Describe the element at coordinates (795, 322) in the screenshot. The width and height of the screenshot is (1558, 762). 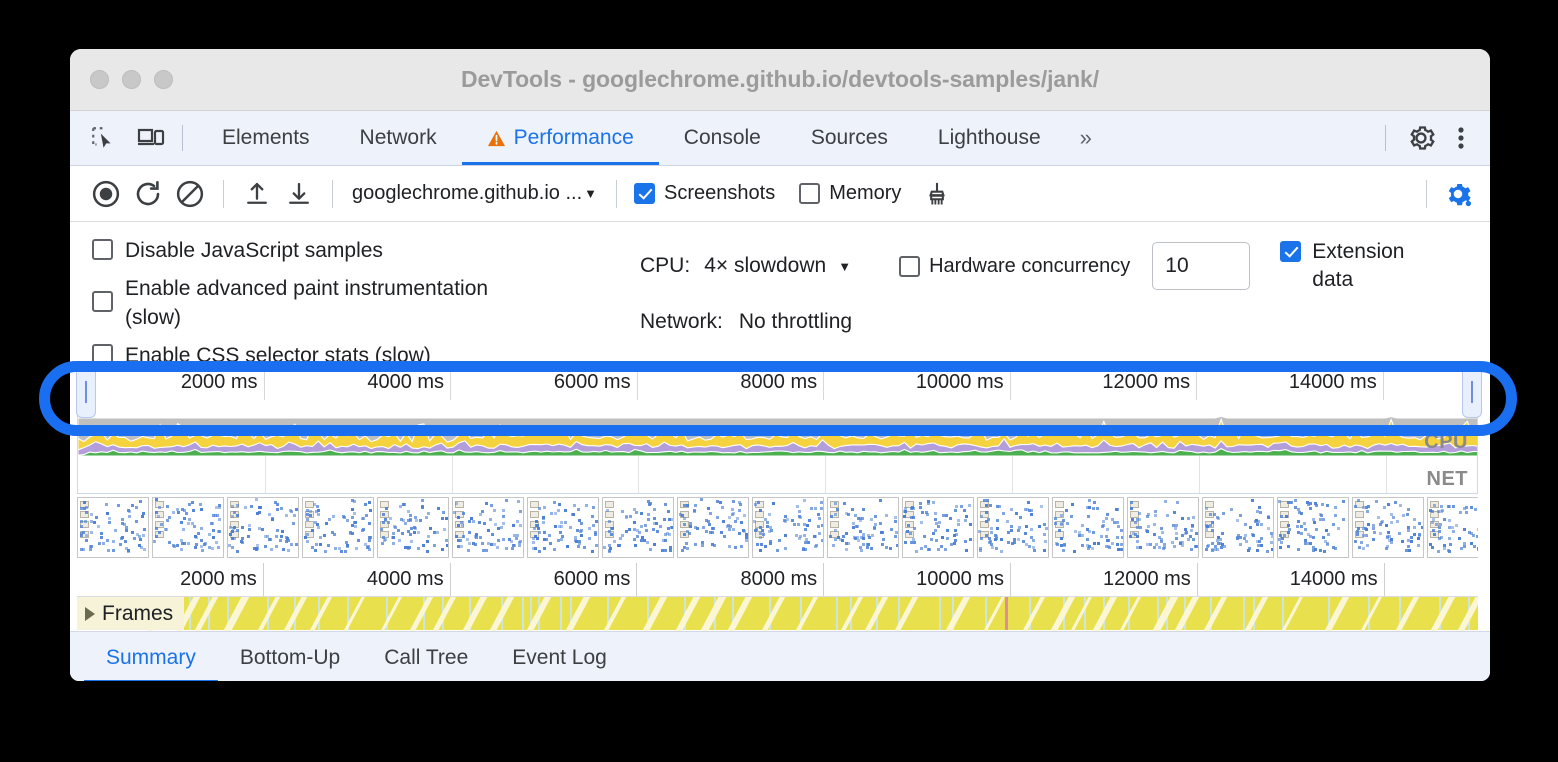
I see `network-select: No throttling` at that location.